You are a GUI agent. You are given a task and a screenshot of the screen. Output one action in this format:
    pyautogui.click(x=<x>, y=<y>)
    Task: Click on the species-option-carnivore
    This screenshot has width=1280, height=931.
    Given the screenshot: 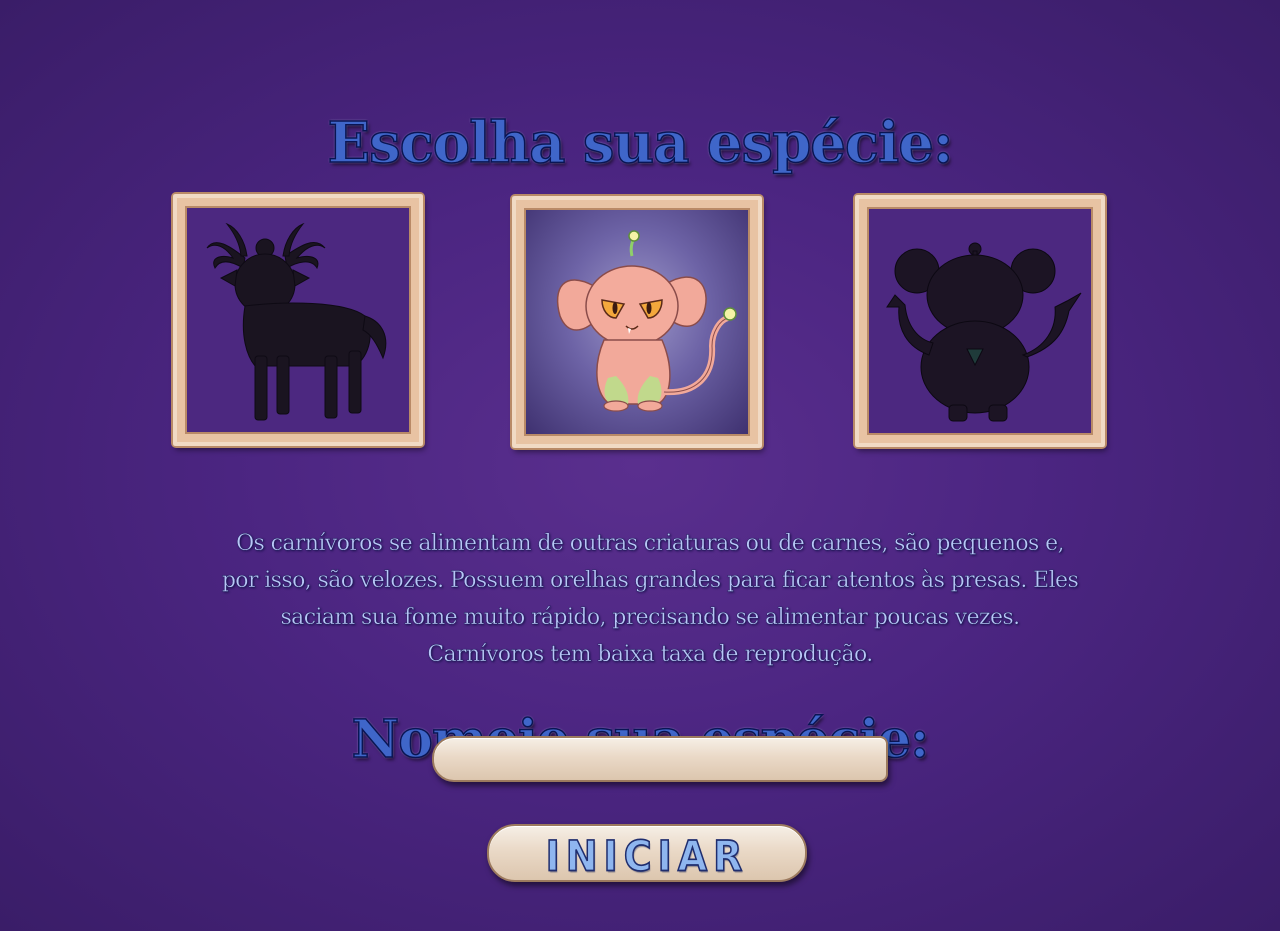 What is the action you would take?
    pyautogui.click(x=637, y=322)
    